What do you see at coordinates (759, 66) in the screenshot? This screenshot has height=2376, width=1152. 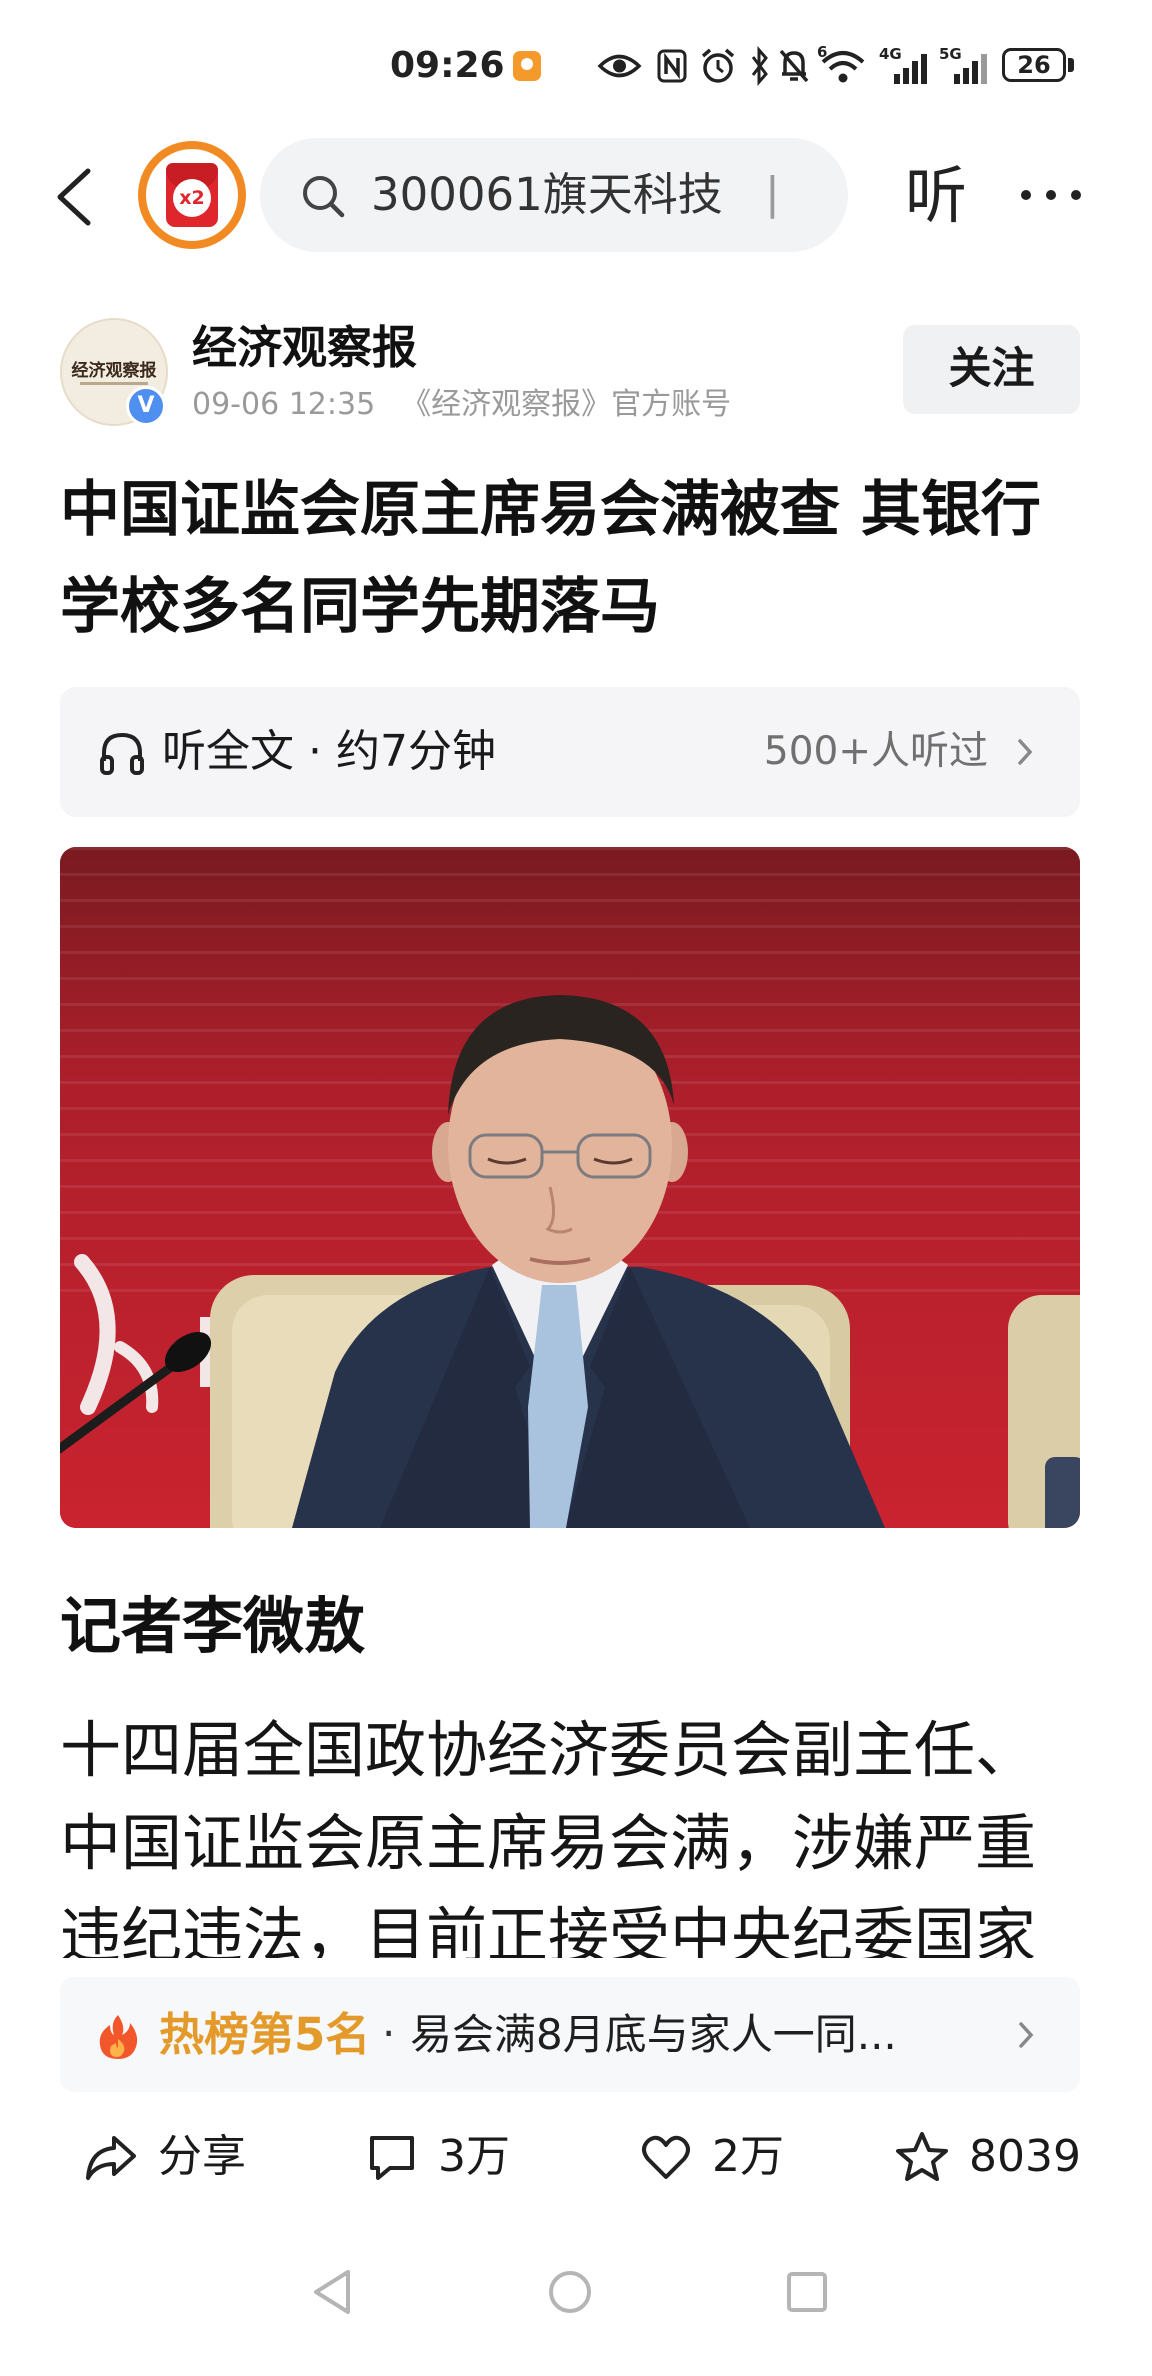 I see `bluetooth-icon` at bounding box center [759, 66].